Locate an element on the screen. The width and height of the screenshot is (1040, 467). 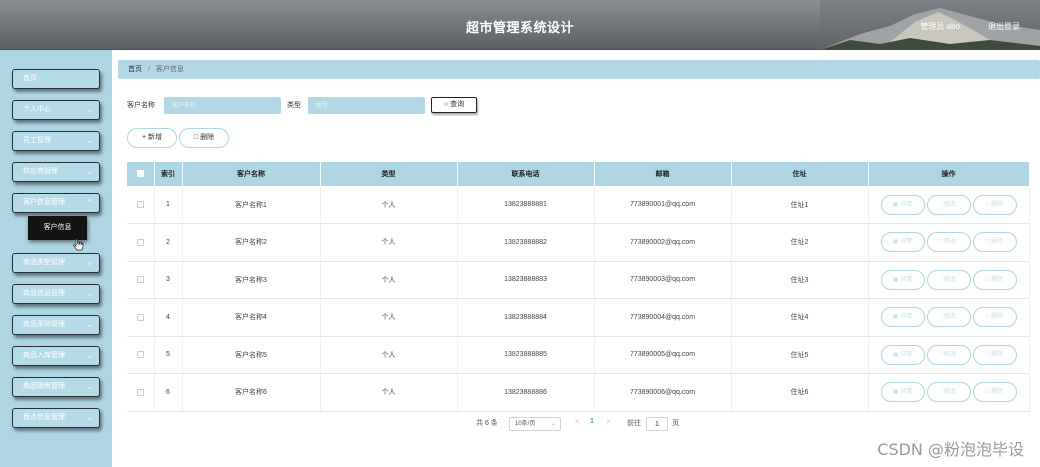
sidebar-item-label: 商品类型管理 is located at coordinates (44, 262).